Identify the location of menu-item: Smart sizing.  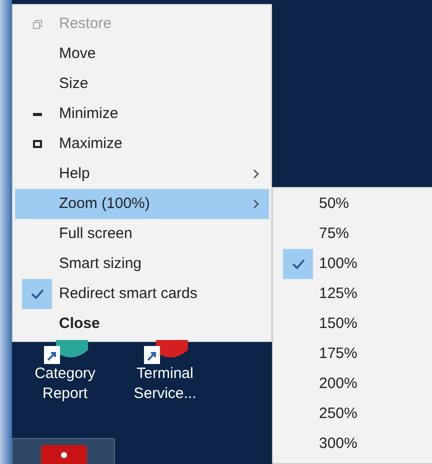
(142, 264).